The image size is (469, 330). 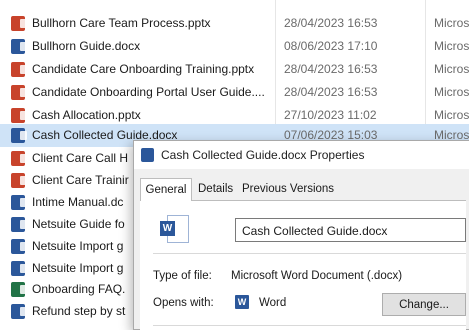 What do you see at coordinates (79, 289) in the screenshot?
I see `file-name: Onboarding FAQ.` at bounding box center [79, 289].